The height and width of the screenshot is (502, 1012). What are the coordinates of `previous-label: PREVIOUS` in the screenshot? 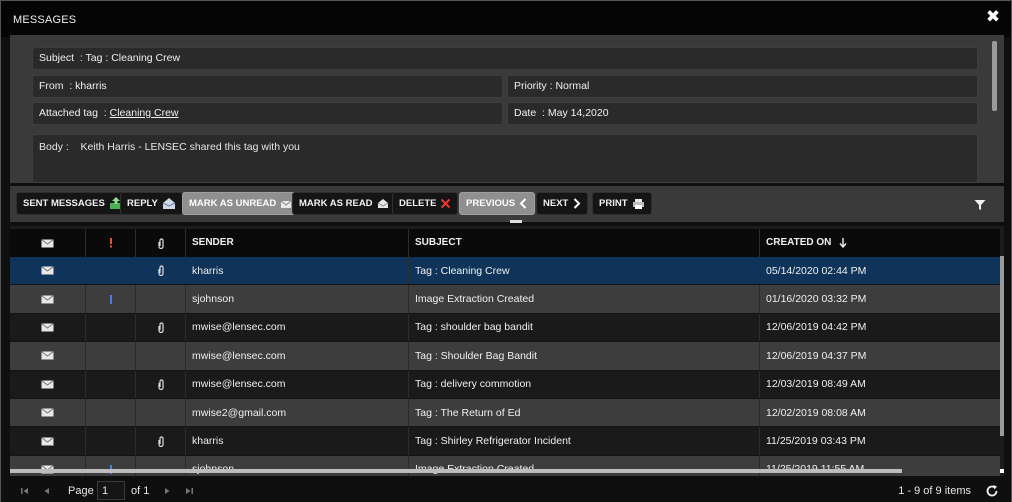 It's located at (491, 203).